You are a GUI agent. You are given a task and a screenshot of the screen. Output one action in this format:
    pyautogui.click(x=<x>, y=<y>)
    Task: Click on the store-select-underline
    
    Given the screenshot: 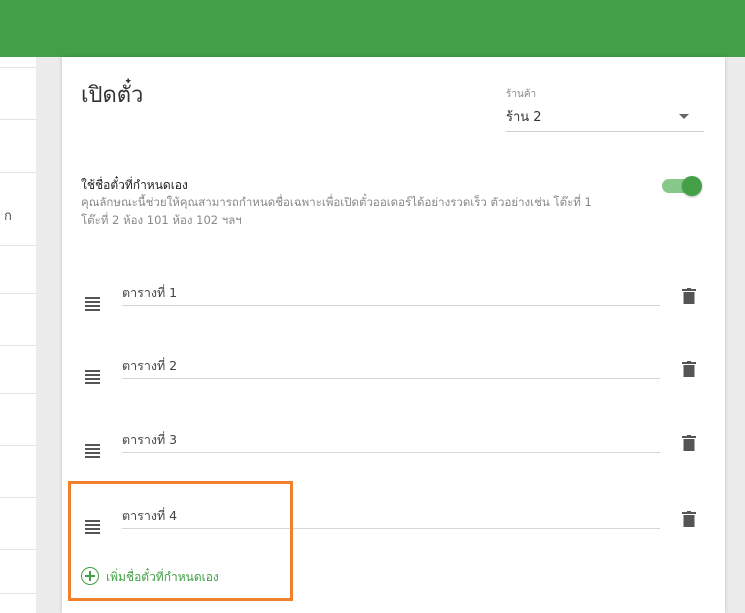 What is the action you would take?
    pyautogui.click(x=605, y=131)
    